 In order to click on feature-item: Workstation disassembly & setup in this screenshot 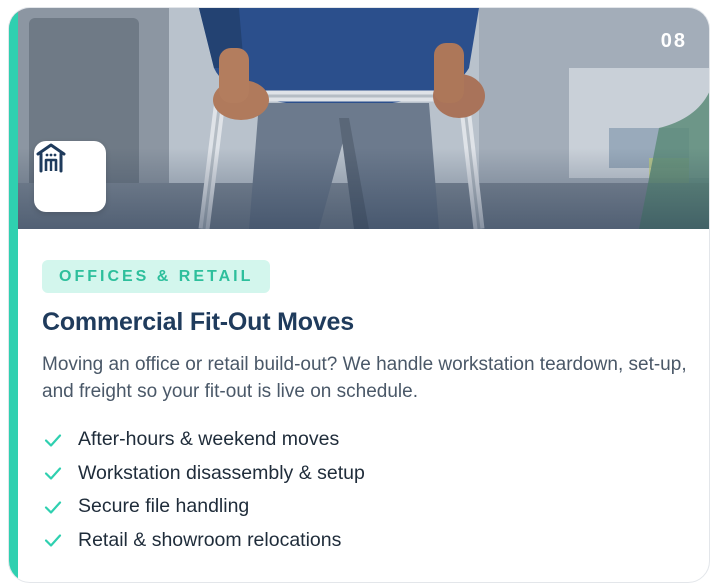, I will do `click(365, 474)`.